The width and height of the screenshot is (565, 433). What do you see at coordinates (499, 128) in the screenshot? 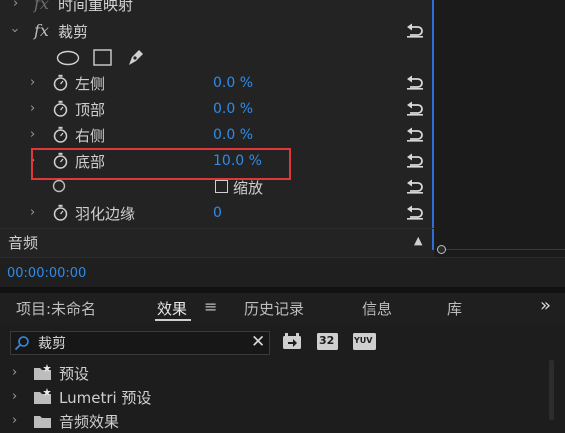
I see `timeline-area` at bounding box center [499, 128].